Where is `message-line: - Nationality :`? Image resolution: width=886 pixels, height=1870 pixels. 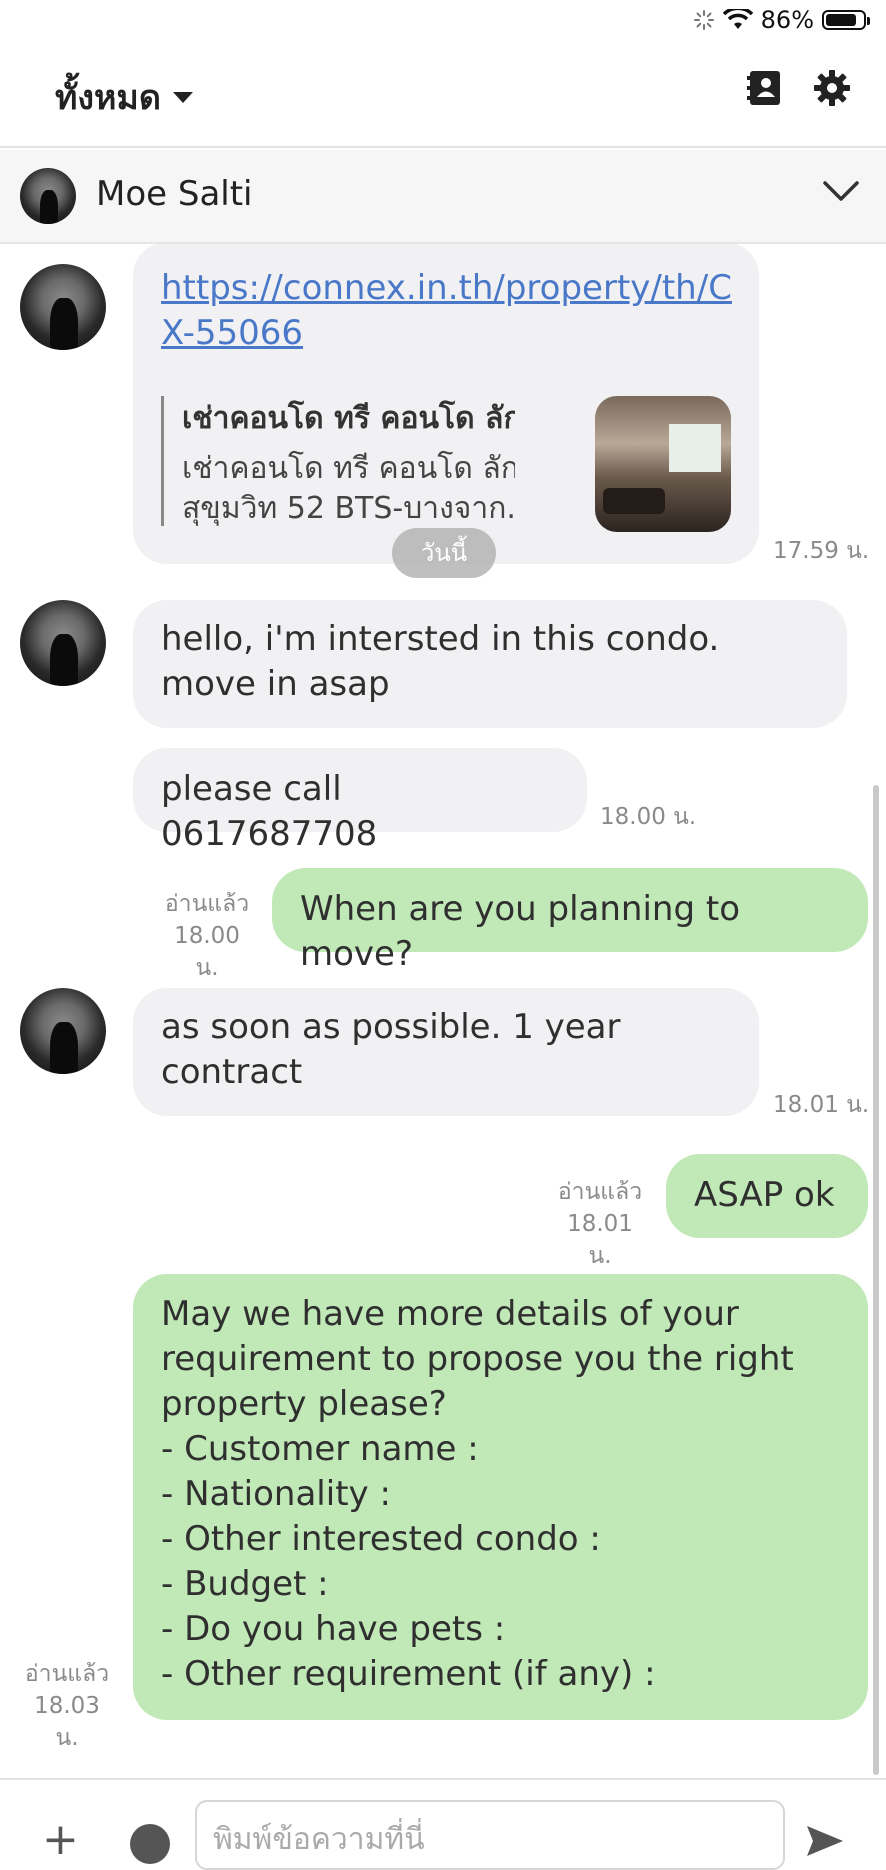
message-line: - Nationality : is located at coordinates (276, 1494).